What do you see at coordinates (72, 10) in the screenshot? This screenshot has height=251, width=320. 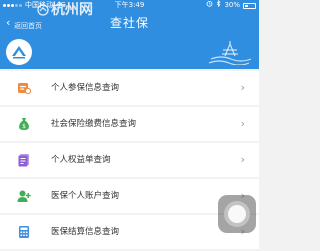 I see `watermark-text: 杭州网` at bounding box center [72, 10].